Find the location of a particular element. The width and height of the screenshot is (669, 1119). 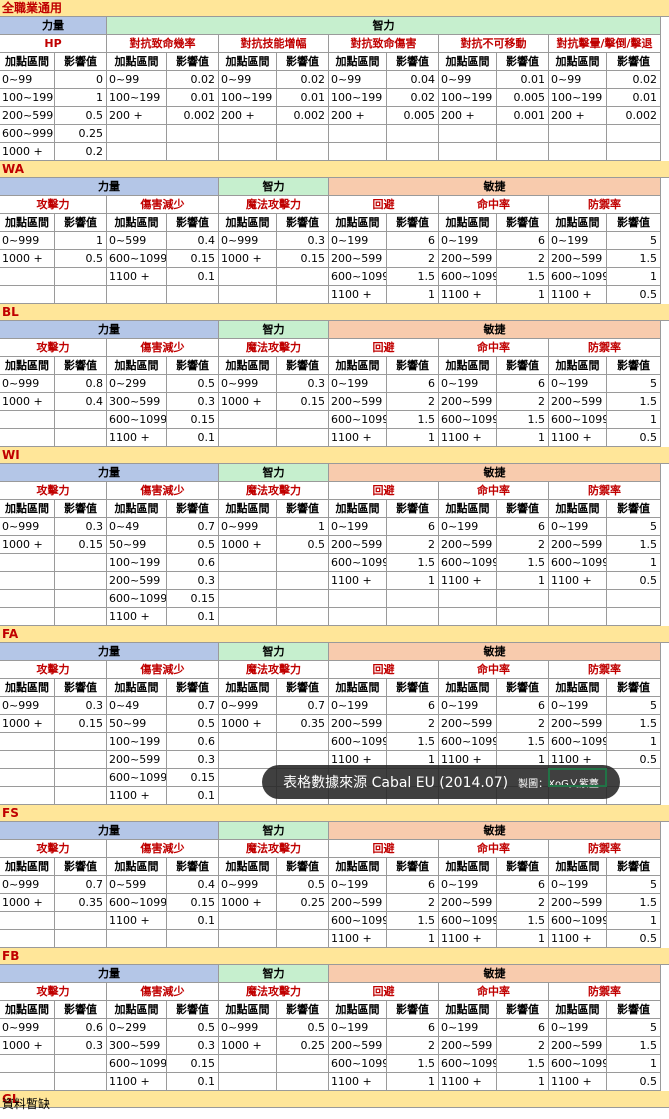

value-cell: 0.3 is located at coordinates (193, 402).